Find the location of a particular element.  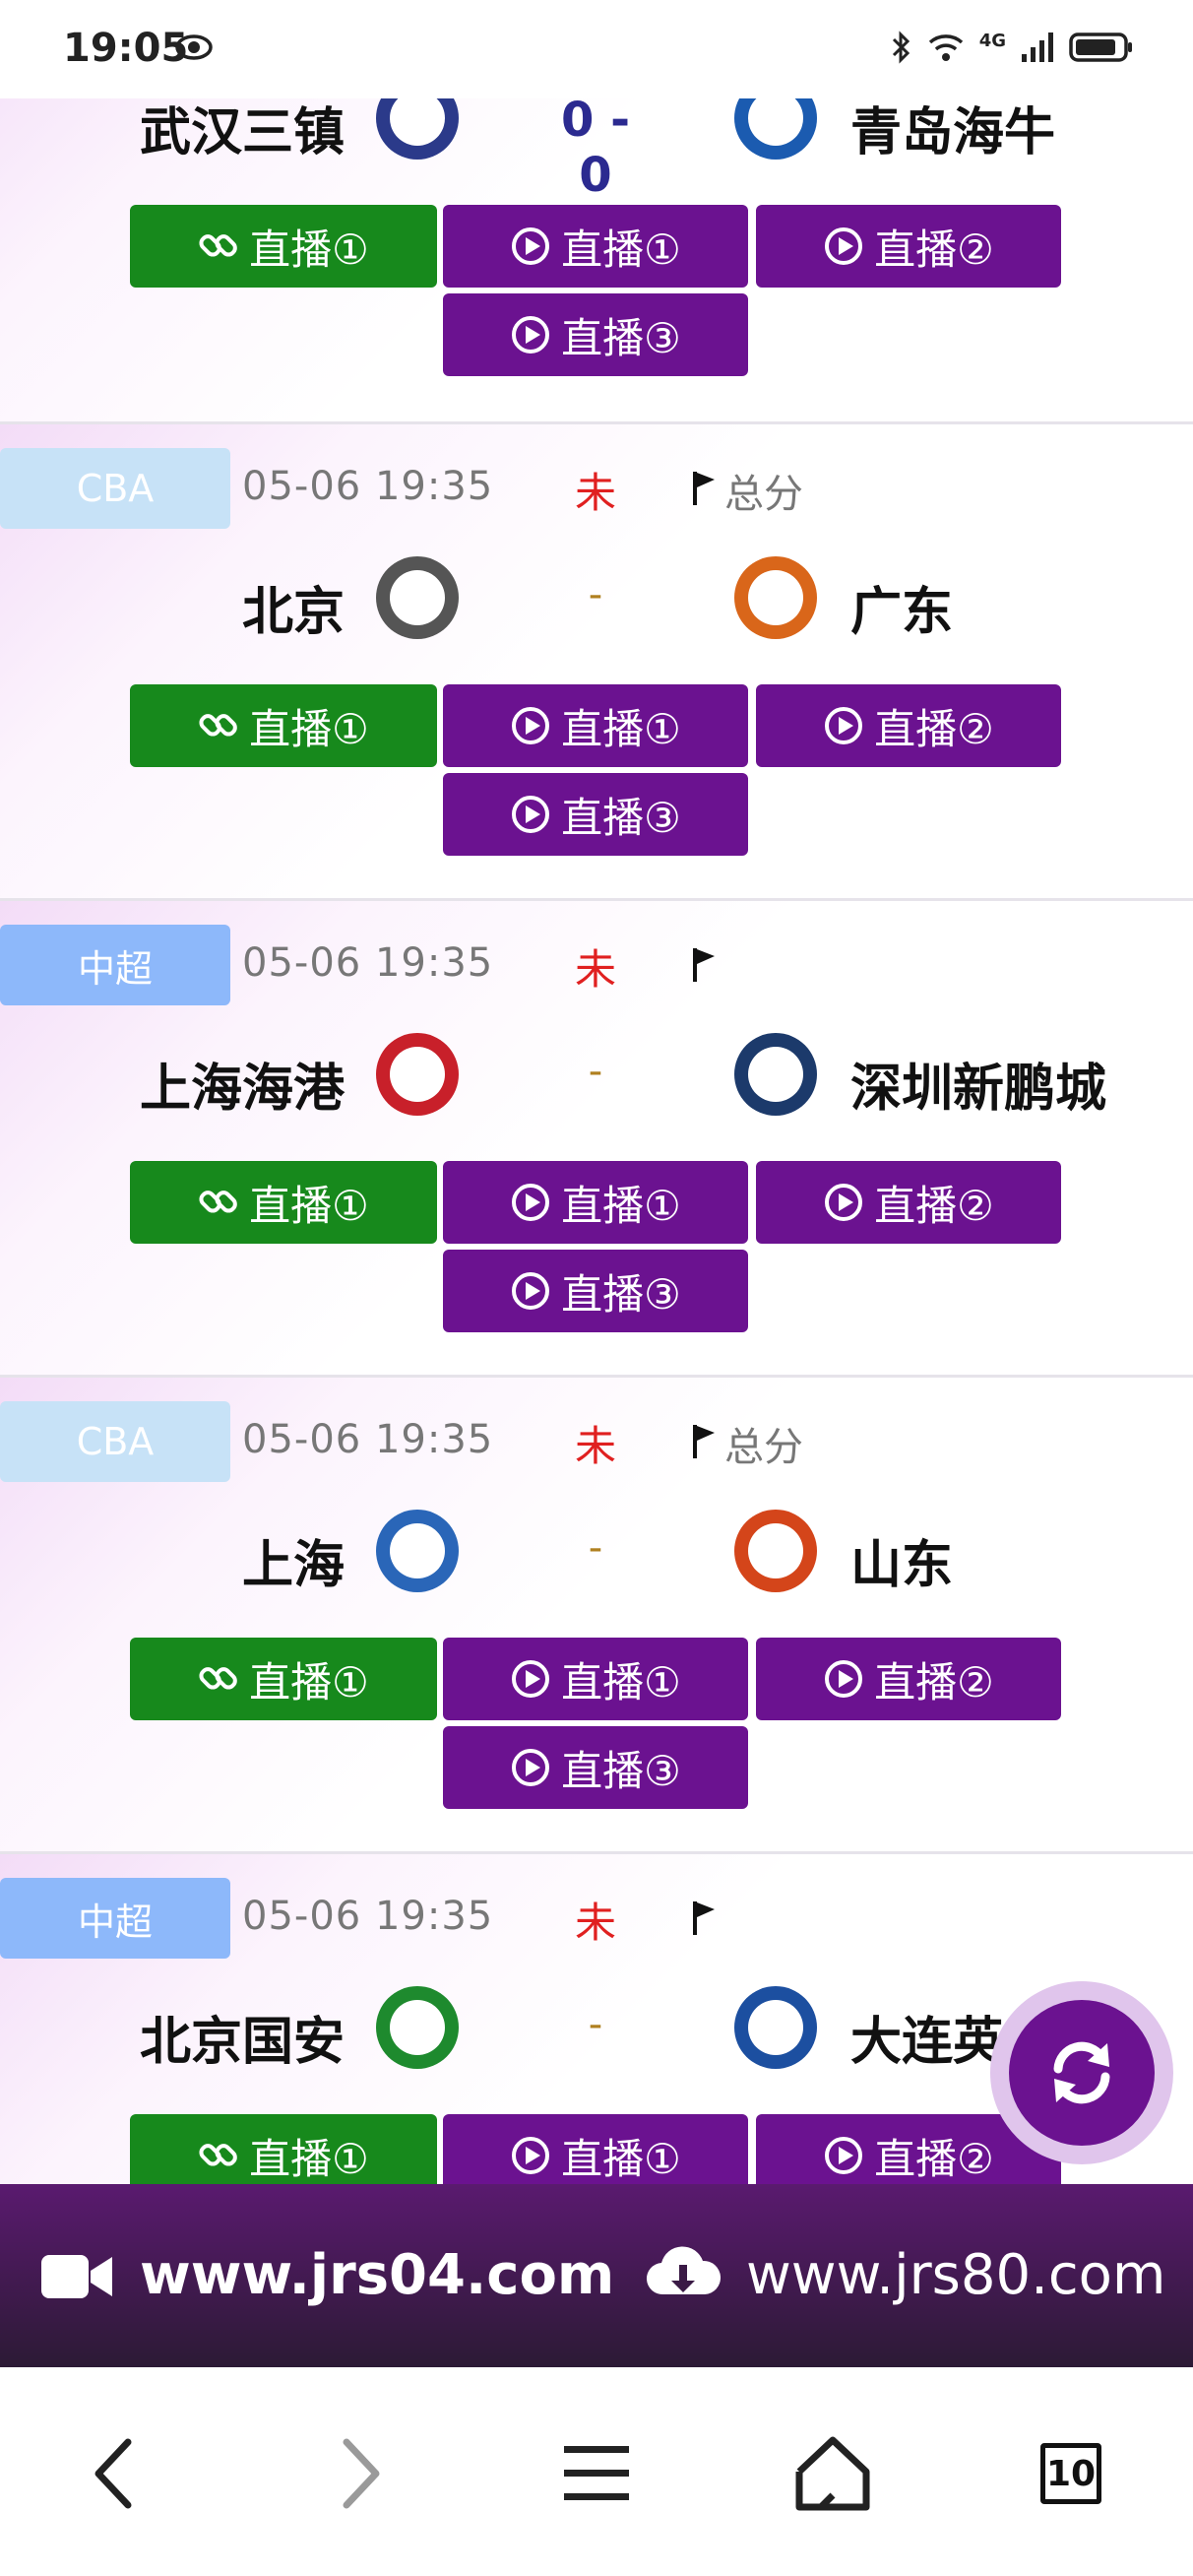

video-camera-icon is located at coordinates (76, 2276).